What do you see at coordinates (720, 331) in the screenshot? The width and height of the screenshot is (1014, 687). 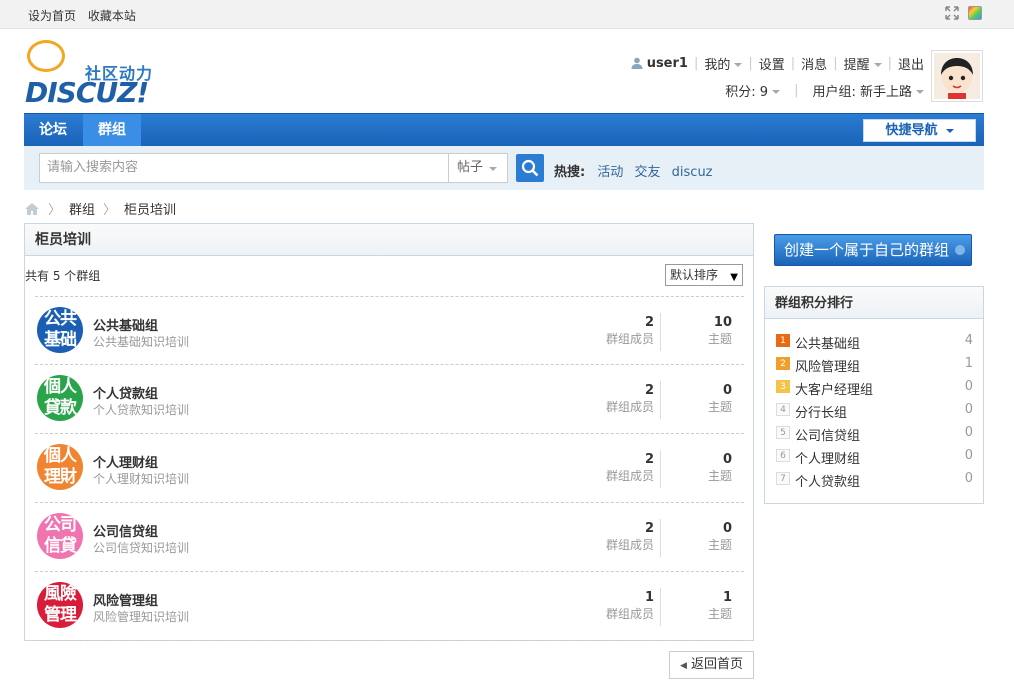 I see `group-threads: 10 主题` at bounding box center [720, 331].